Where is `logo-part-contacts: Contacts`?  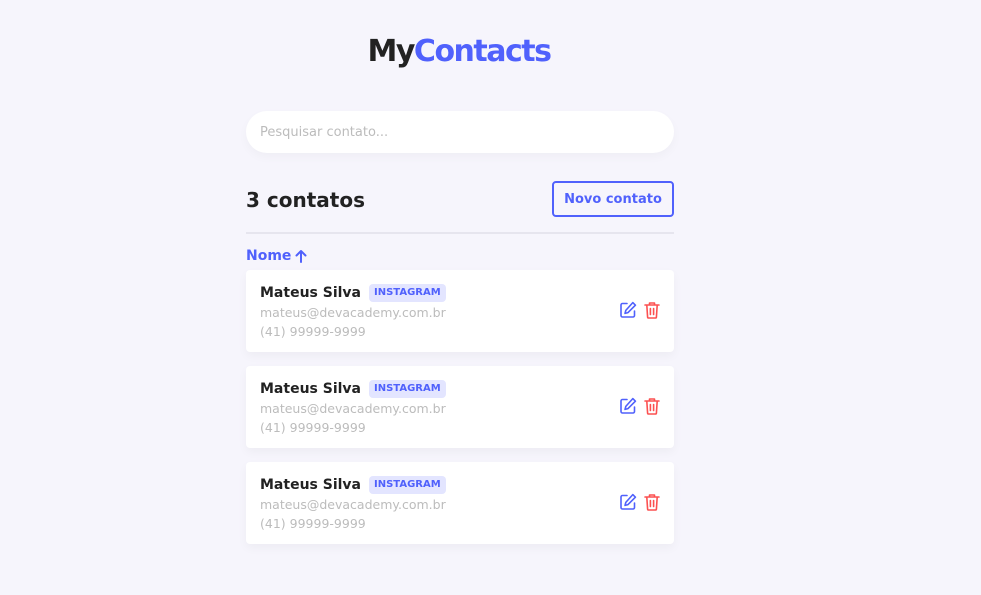
logo-part-contacts: Contacts is located at coordinates (482, 51).